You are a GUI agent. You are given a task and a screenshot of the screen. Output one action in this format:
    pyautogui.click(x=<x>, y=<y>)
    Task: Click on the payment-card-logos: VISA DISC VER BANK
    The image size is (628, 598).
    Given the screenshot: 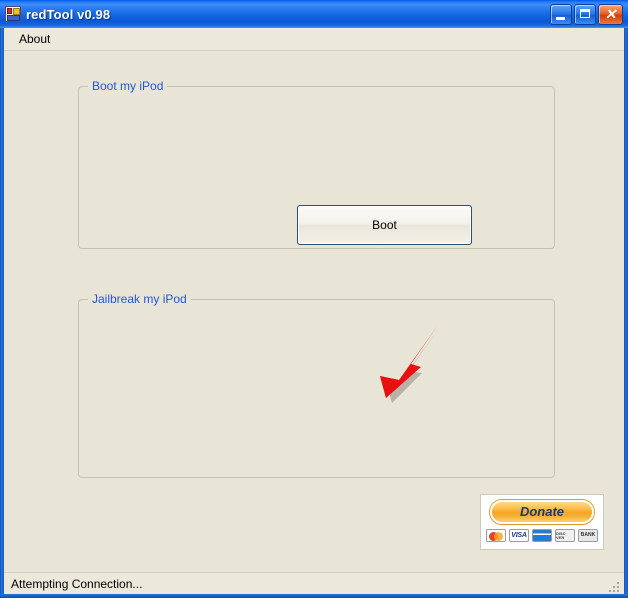 What is the action you would take?
    pyautogui.click(x=542, y=535)
    